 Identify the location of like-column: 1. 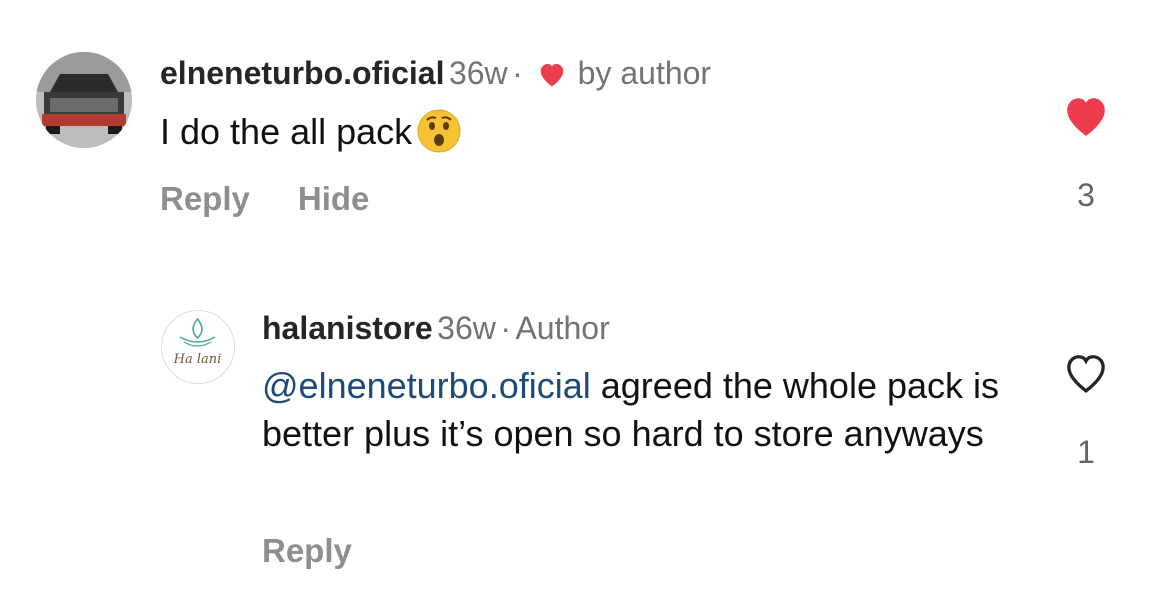
(1086, 410).